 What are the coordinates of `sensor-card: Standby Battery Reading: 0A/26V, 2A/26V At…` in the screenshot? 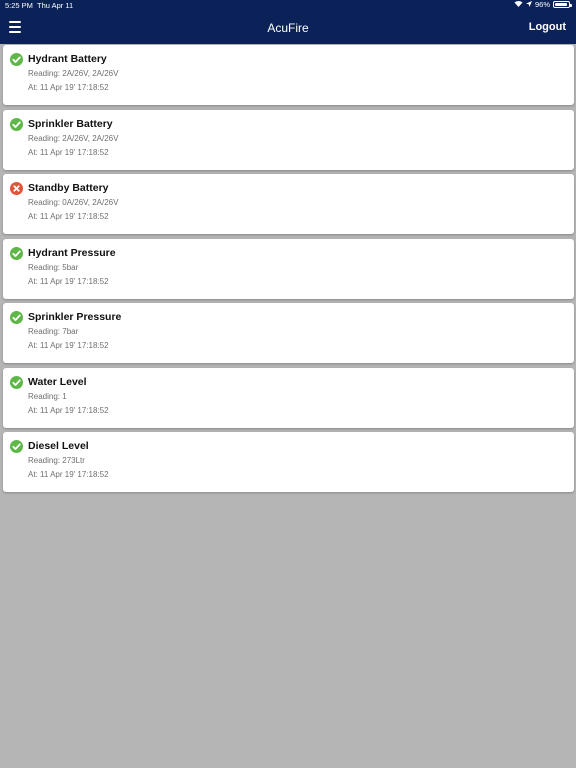 It's located at (288, 204).